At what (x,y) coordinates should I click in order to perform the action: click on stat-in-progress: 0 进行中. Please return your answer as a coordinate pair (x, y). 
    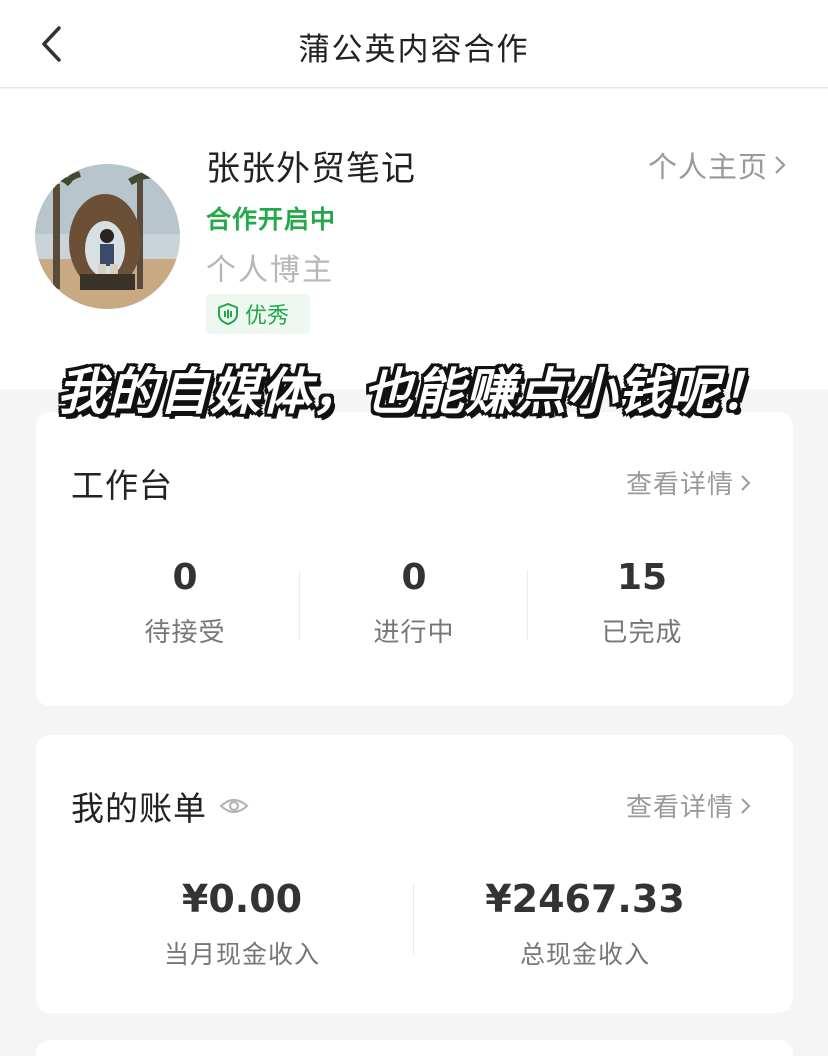
    Looking at the image, I should click on (414, 603).